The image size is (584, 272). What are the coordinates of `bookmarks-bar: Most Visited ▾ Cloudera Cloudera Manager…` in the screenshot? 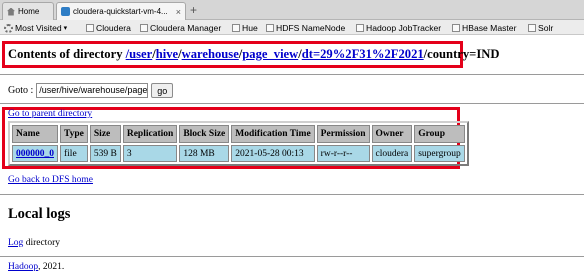 It's located at (292, 27).